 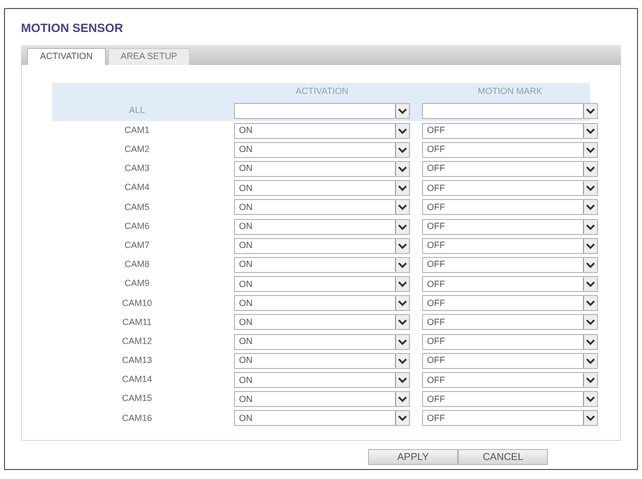 I want to click on camera-label: CAM14, so click(x=136, y=379).